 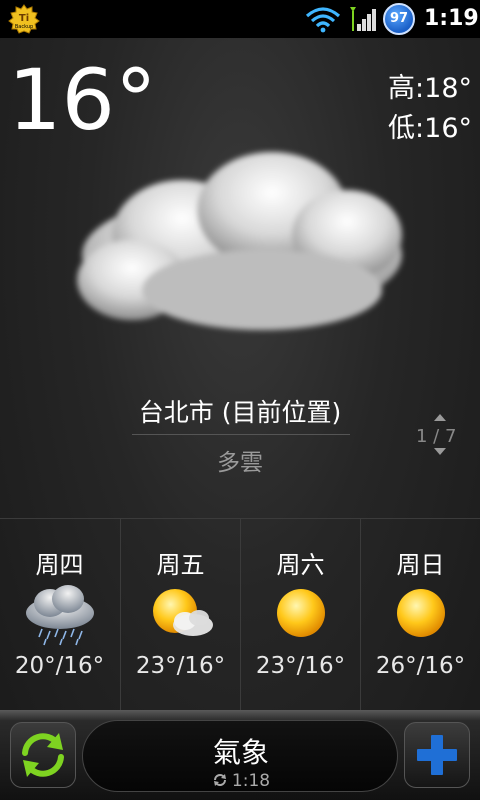 What do you see at coordinates (399, 19) in the screenshot?
I see `battery-icon: 97` at bounding box center [399, 19].